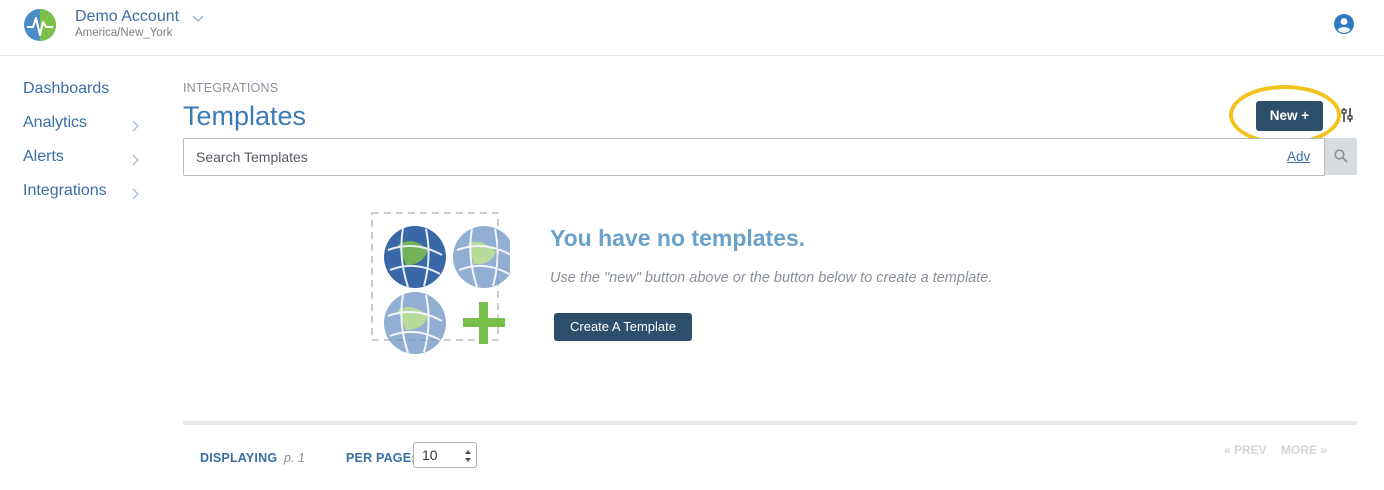 This screenshot has width=1384, height=490. What do you see at coordinates (430, 455) in the screenshot?
I see `per-page-value: 10` at bounding box center [430, 455].